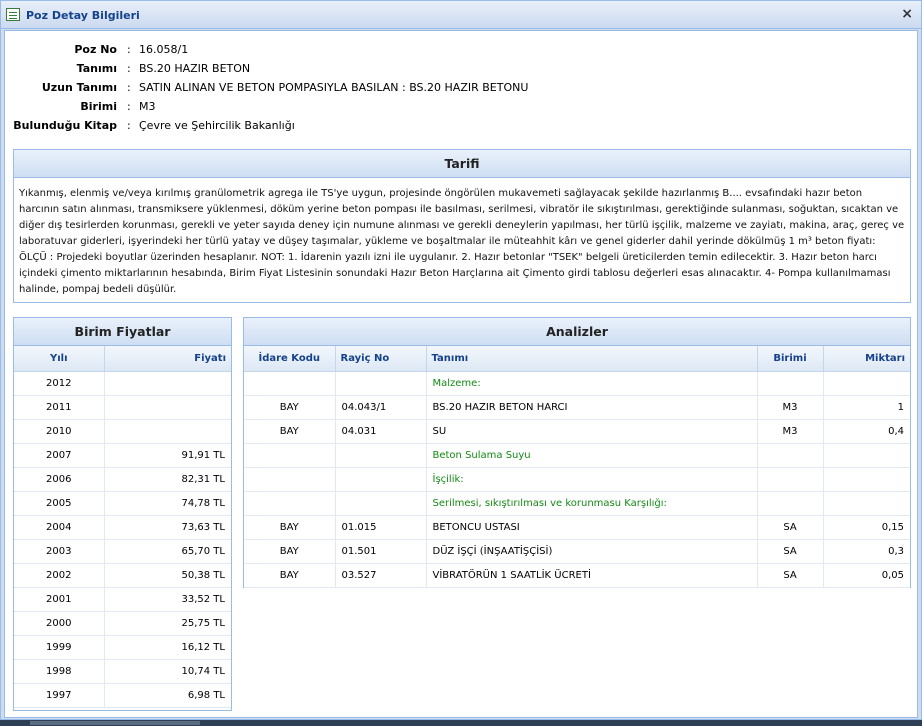  What do you see at coordinates (167, 575) in the screenshot?
I see `fiyat-price-cell: 50,38 TL` at bounding box center [167, 575].